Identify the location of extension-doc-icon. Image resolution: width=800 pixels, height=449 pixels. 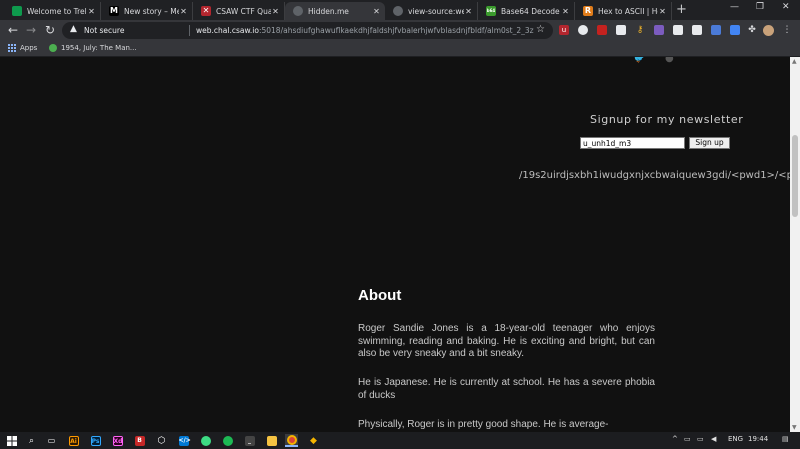
(621, 30).